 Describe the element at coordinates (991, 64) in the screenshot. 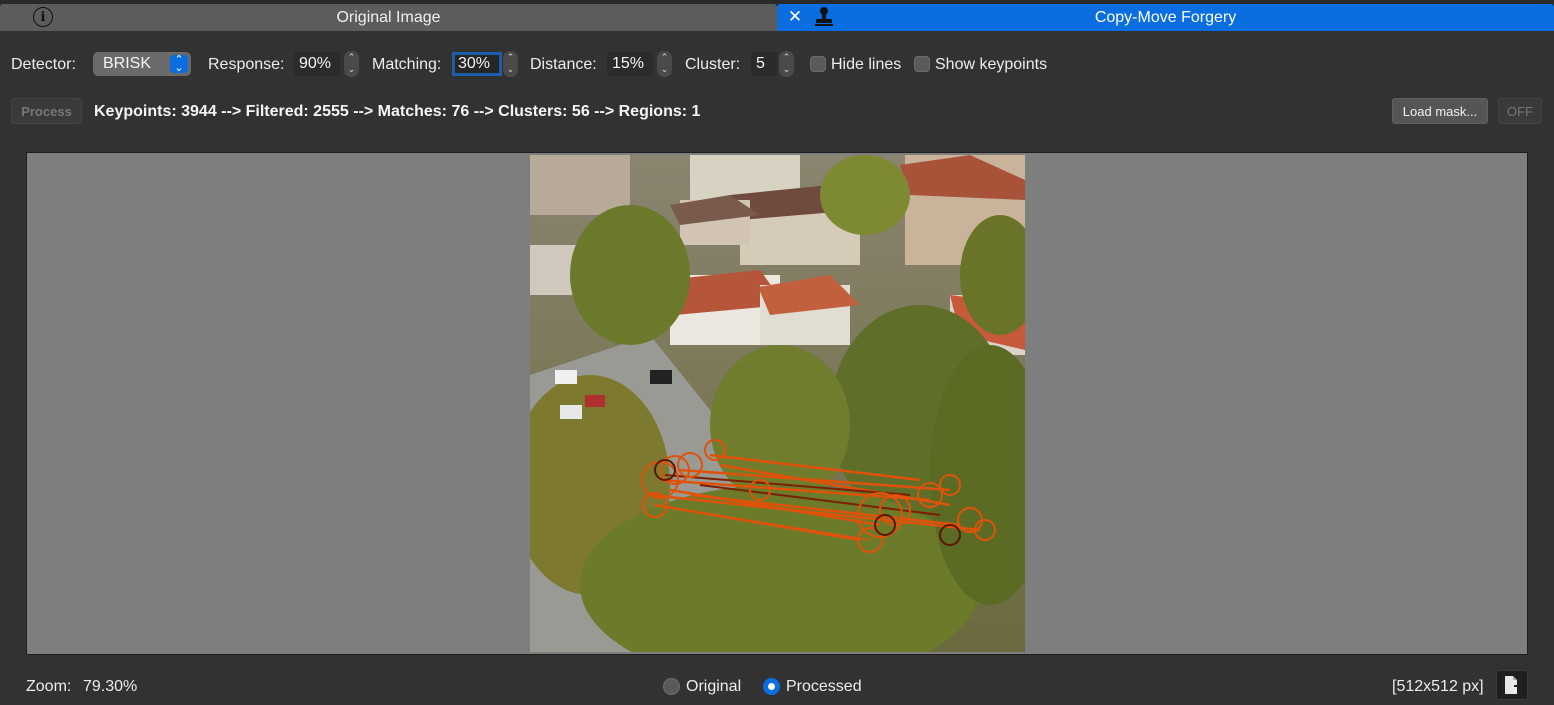

I see `show-keypoints-label: Show keypoints` at that location.